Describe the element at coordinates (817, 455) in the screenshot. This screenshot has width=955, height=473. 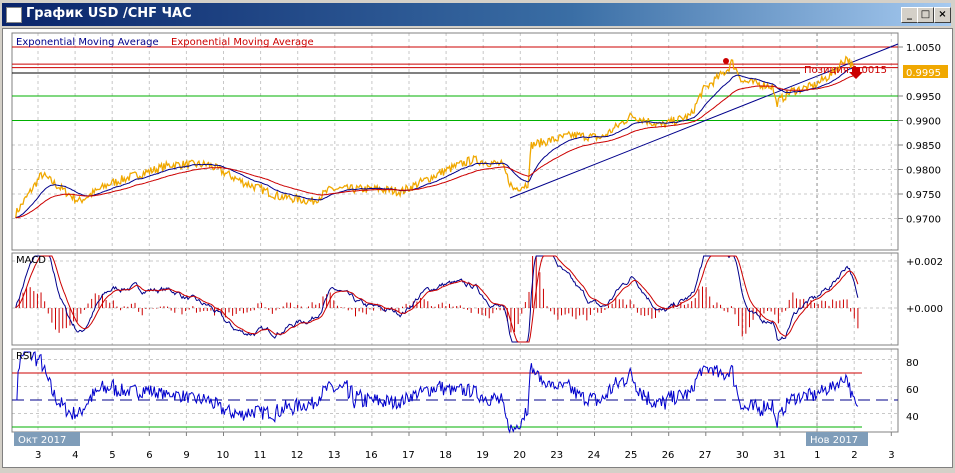
I see `date-tick-label: 1` at that location.